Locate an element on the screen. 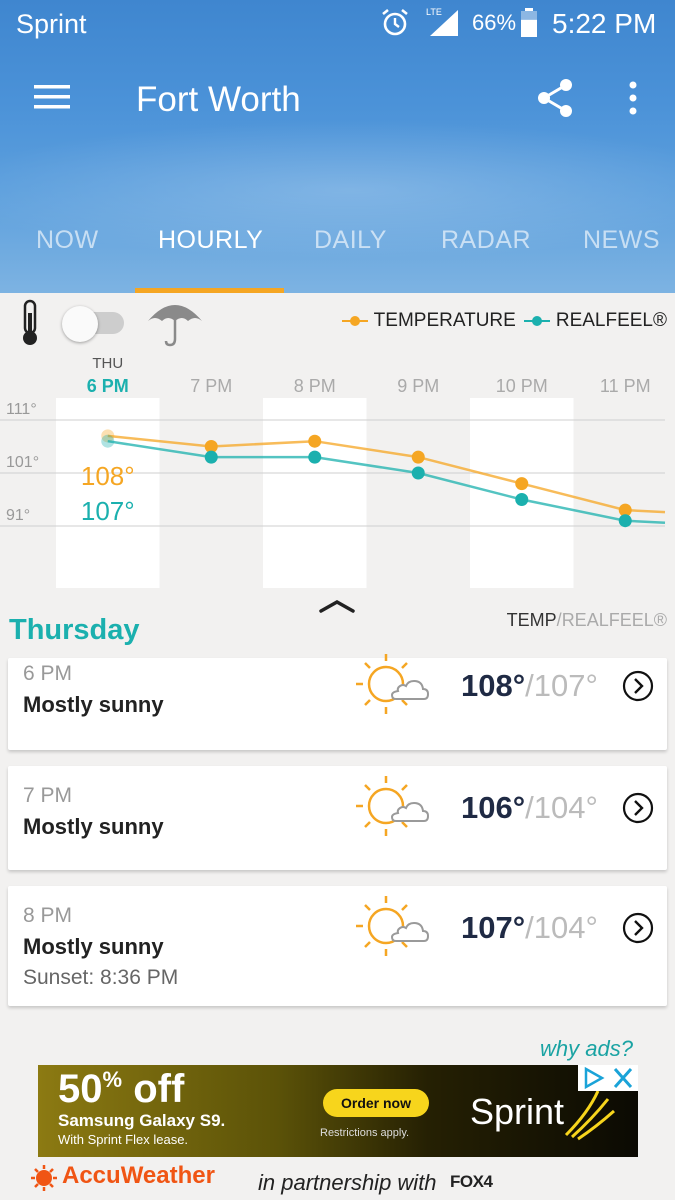 This screenshot has height=1200, width=675. temp-column-label: TEMP is located at coordinates (531, 620).